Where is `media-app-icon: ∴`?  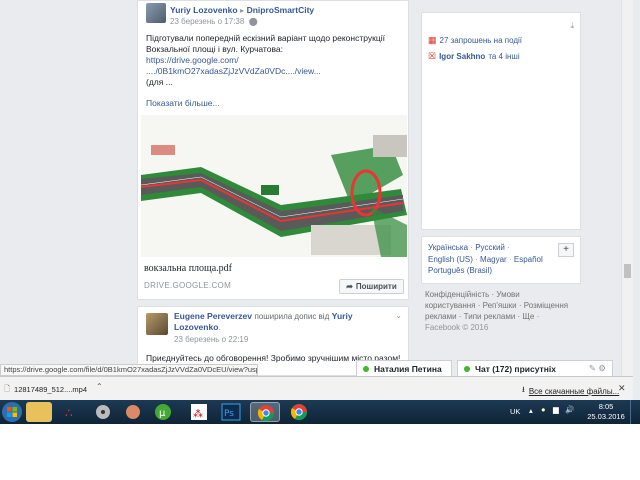 media-app-icon: ∴ is located at coordinates (73, 412).